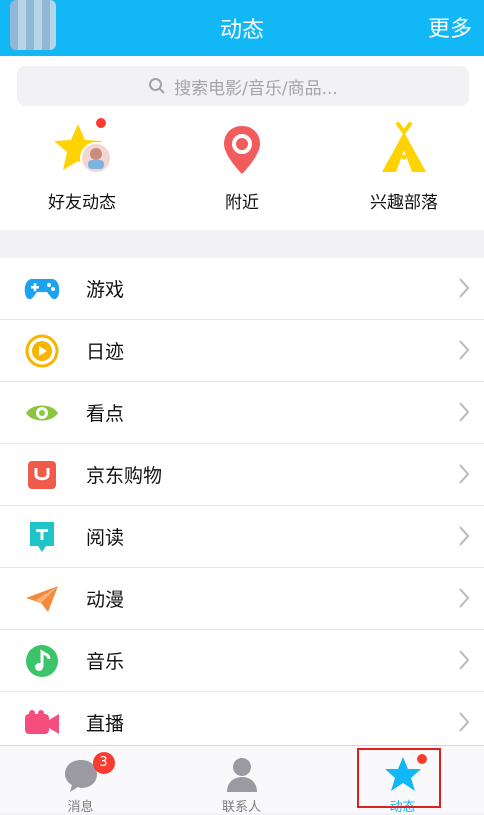 This screenshot has height=815, width=484. I want to click on quick-label: 附近, so click(242, 203).